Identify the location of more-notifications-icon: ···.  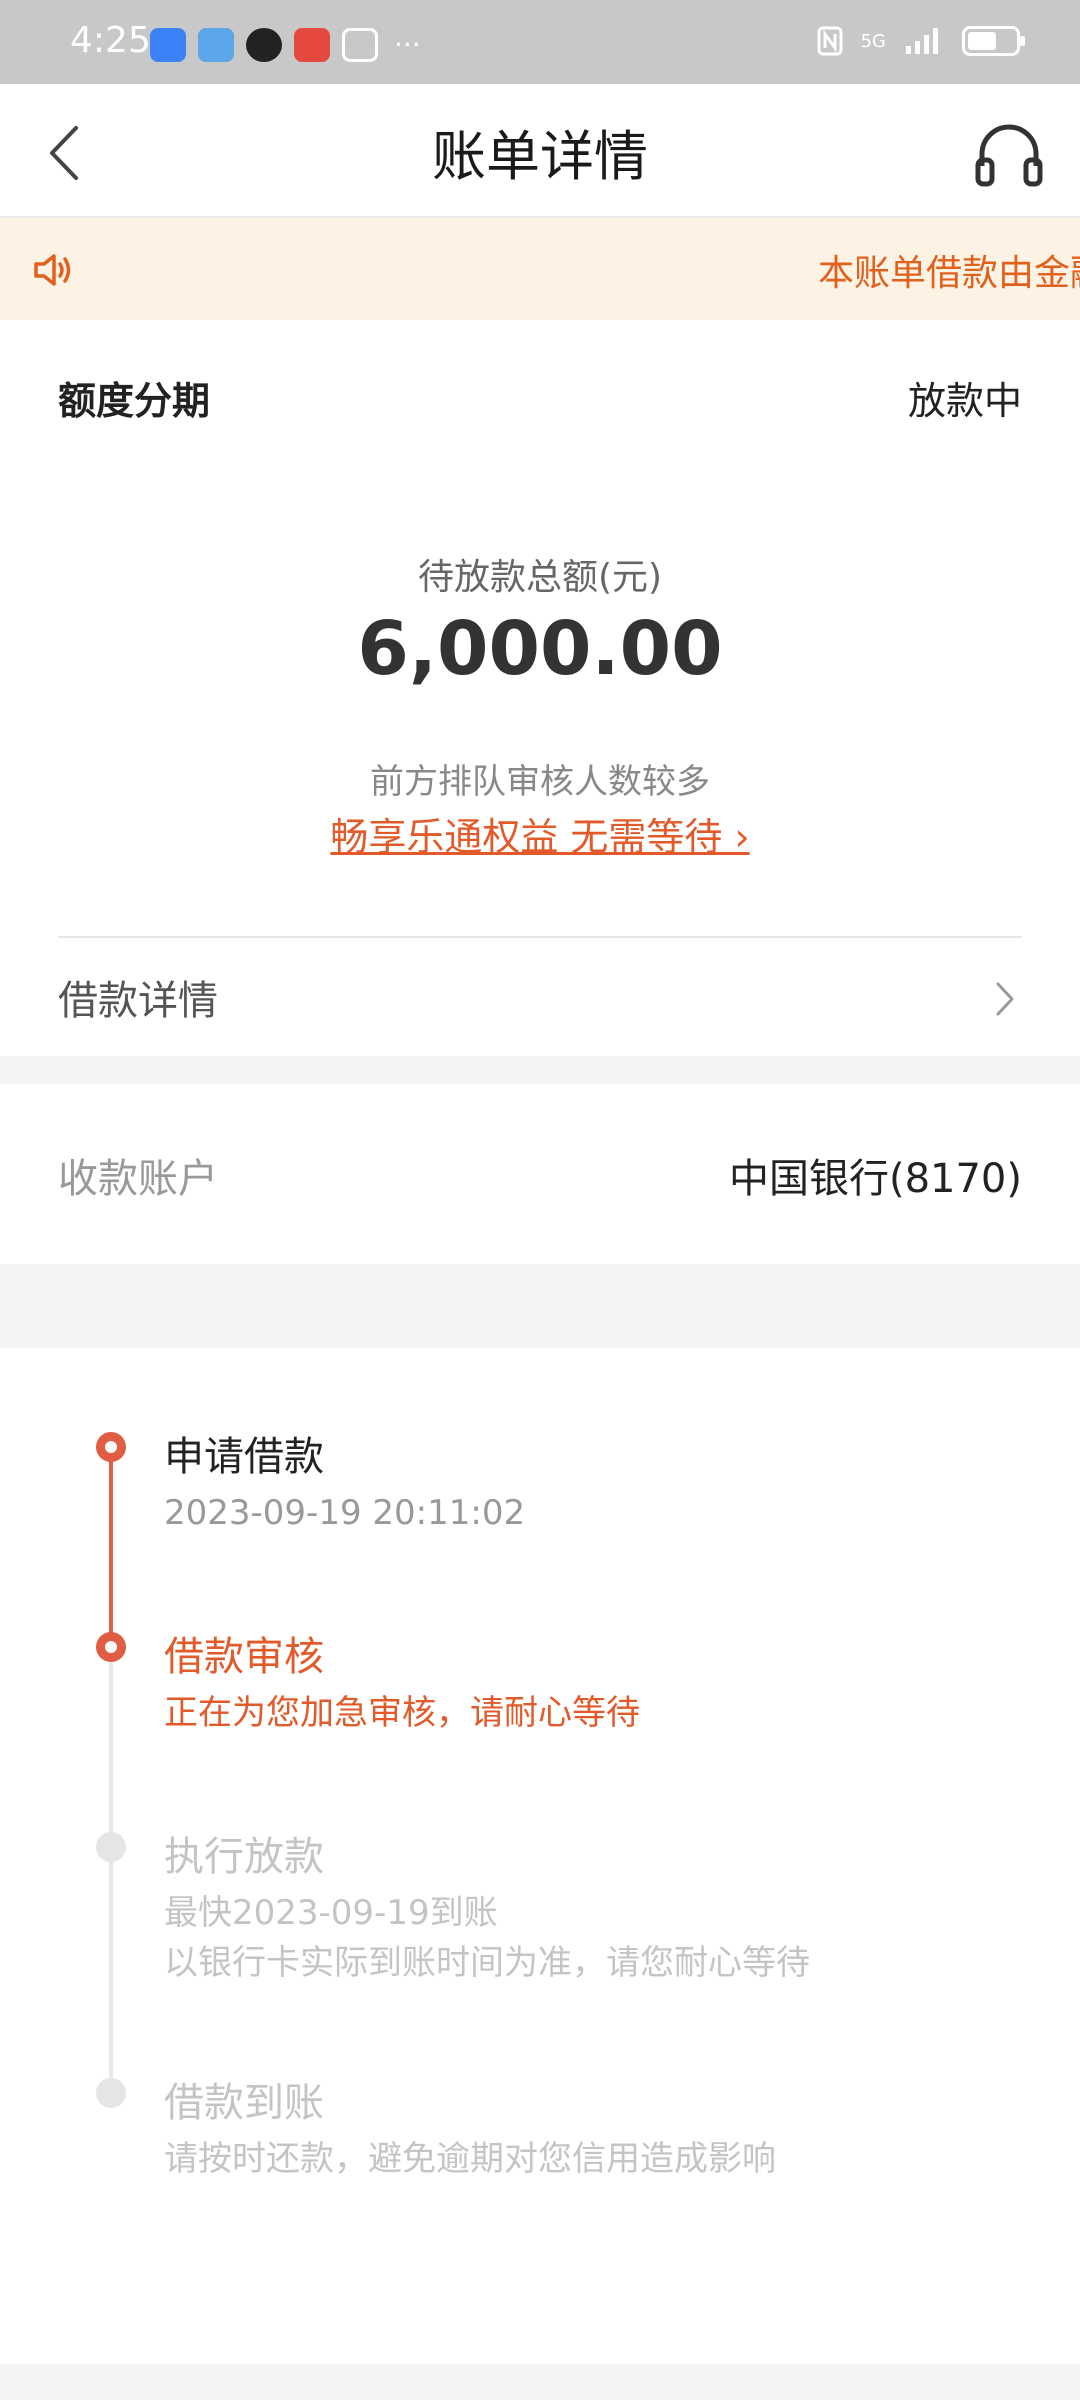
(407, 44).